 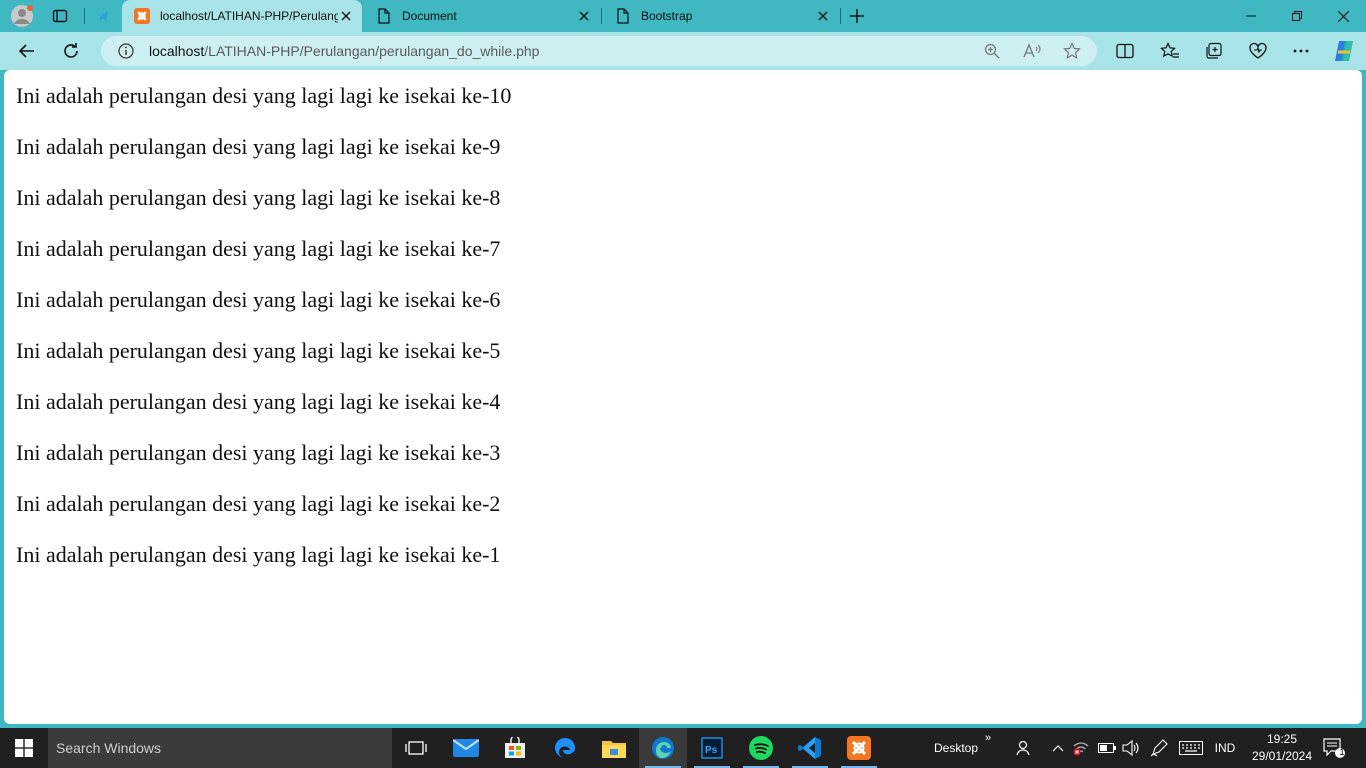 I want to click on tab-bootstrap: Bootstrap, so click(x=721, y=16).